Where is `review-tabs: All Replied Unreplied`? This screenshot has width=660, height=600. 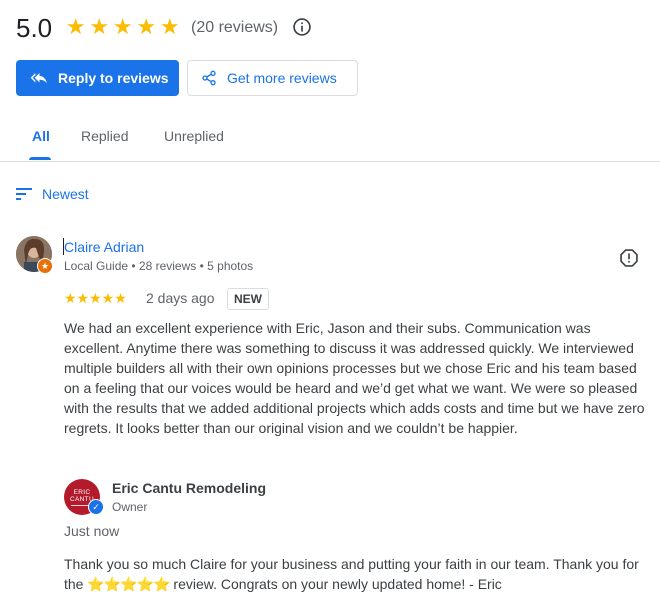
review-tabs: All Replied Unreplied is located at coordinates (330, 141).